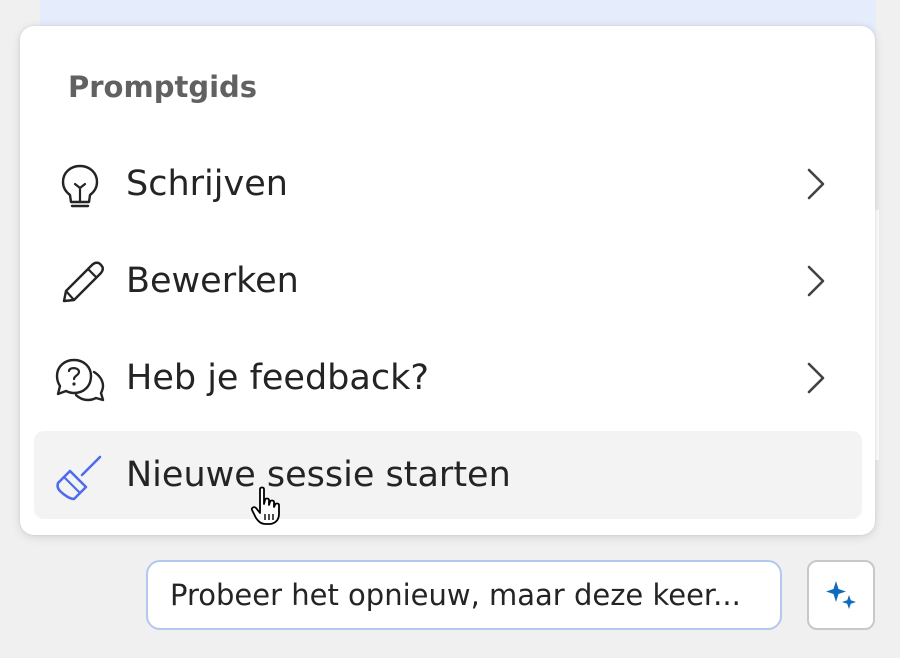 The width and height of the screenshot is (900, 658). What do you see at coordinates (83, 282) in the screenshot?
I see `pencil-icon` at bounding box center [83, 282].